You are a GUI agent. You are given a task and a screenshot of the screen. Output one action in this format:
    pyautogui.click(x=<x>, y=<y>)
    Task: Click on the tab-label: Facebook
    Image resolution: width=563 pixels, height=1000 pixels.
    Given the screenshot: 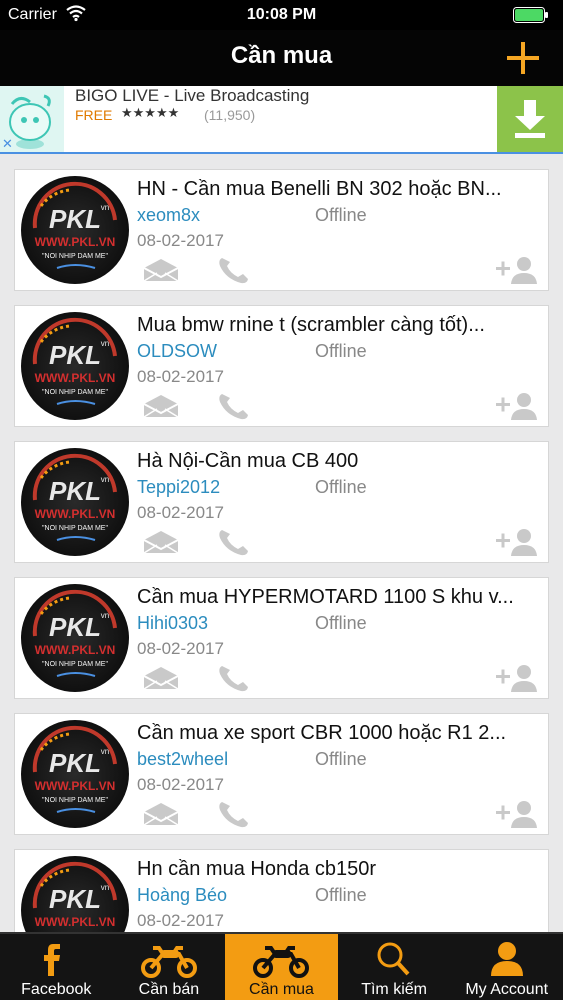 What is the action you would take?
    pyautogui.click(x=56, y=989)
    